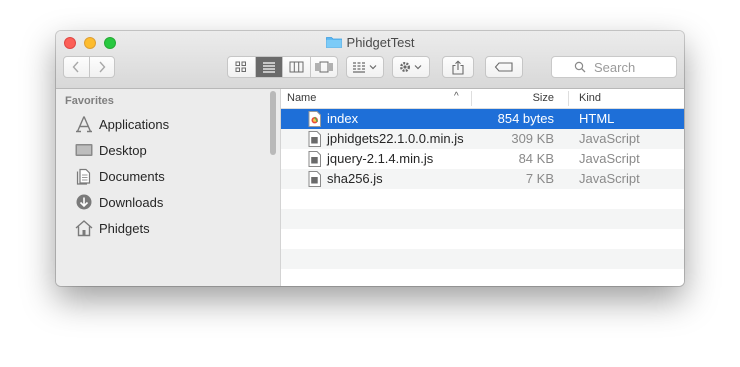  I want to click on downloads-icon, so click(84, 202).